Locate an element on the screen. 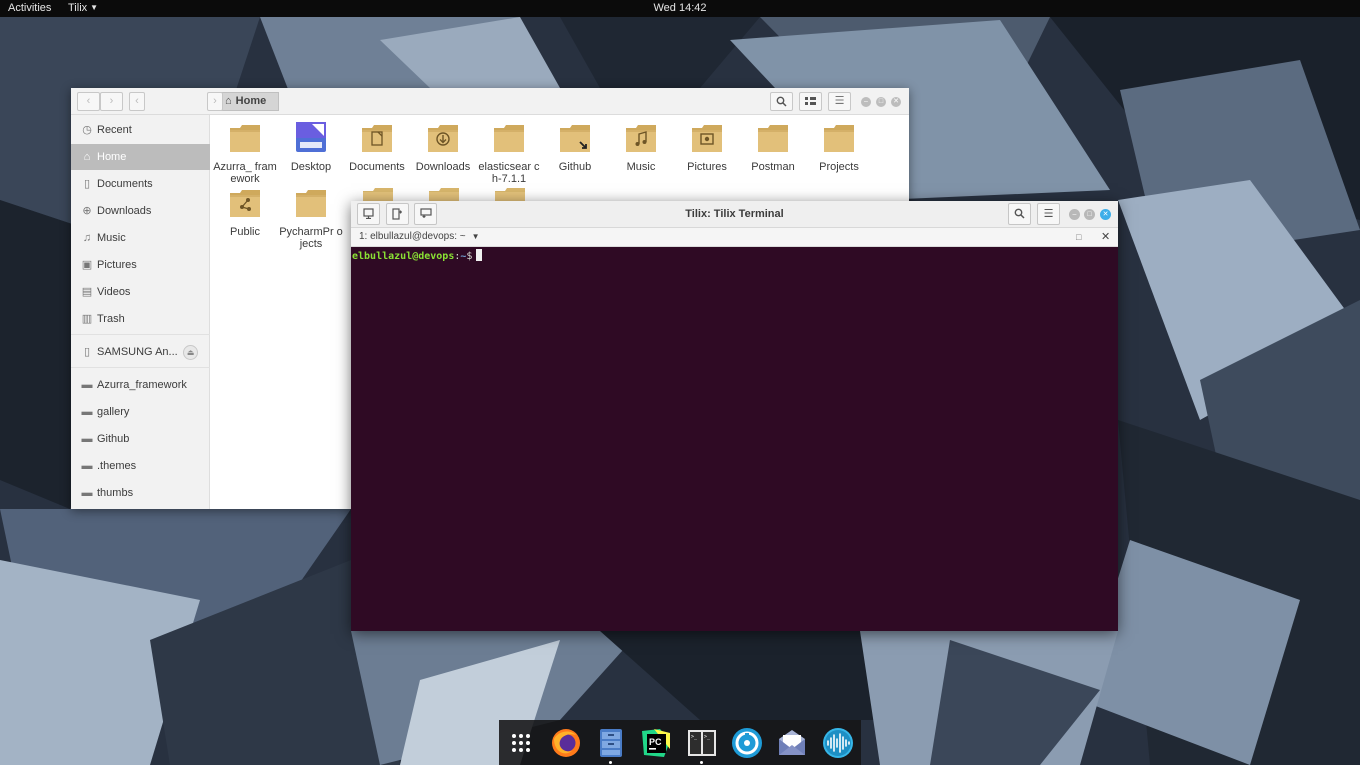  add-terminal-button is located at coordinates (368, 214).